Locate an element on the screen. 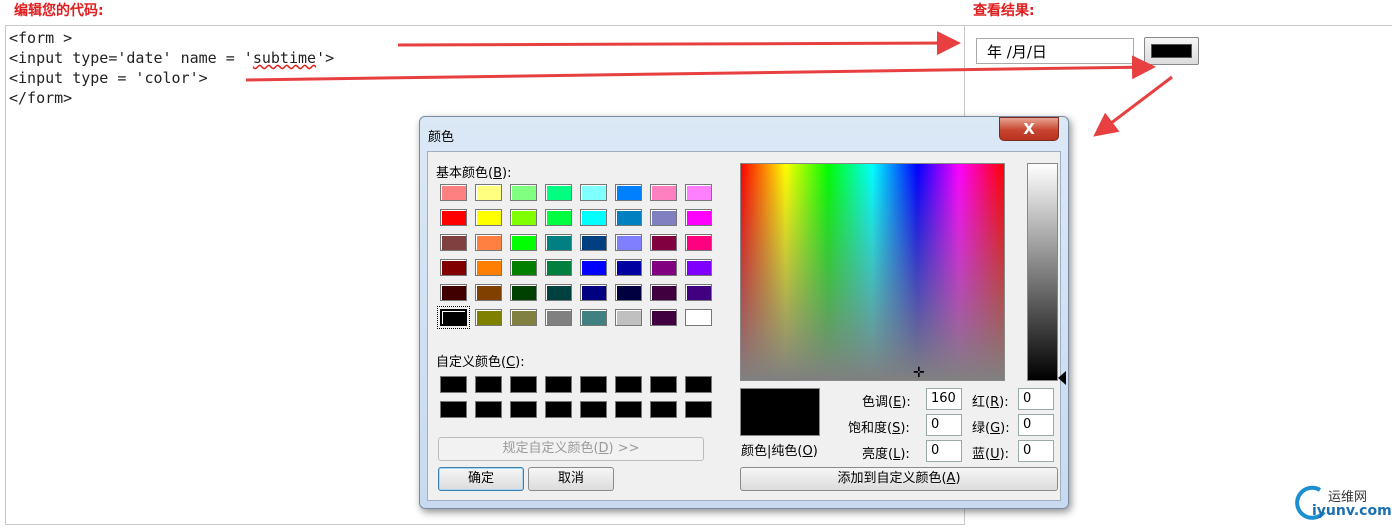 This screenshot has height=529, width=1392. saturation-field: 0 is located at coordinates (944, 425).